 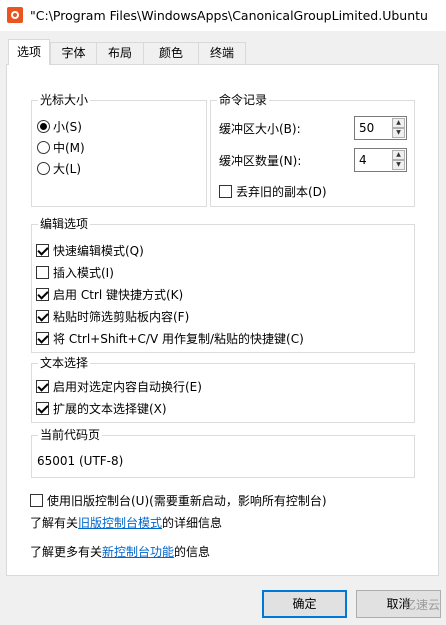 What do you see at coordinates (171, 53) in the screenshot?
I see `tab-colors: 颜色` at bounding box center [171, 53].